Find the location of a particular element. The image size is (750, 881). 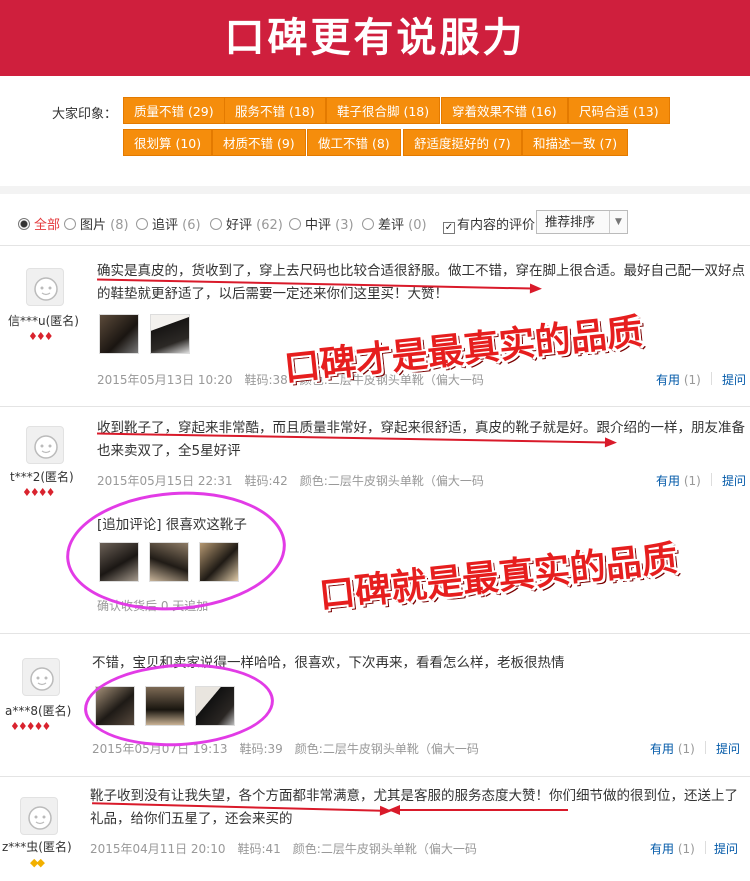

has-content-checkbox: ✓ 有内容的评价 is located at coordinates (489, 224).